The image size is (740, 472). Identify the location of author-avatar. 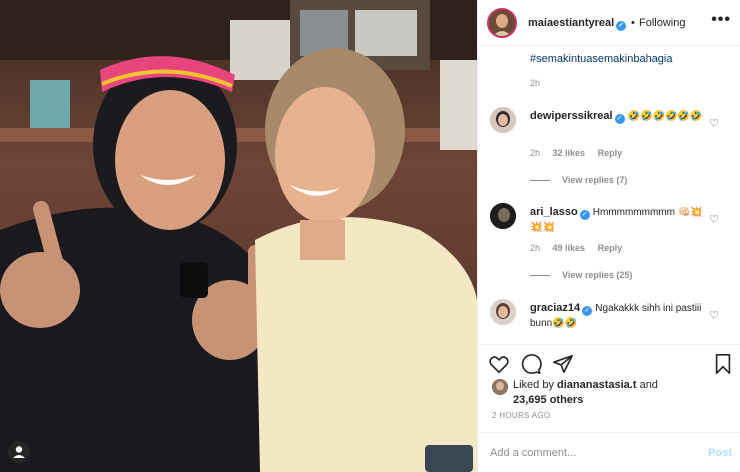
(502, 23).